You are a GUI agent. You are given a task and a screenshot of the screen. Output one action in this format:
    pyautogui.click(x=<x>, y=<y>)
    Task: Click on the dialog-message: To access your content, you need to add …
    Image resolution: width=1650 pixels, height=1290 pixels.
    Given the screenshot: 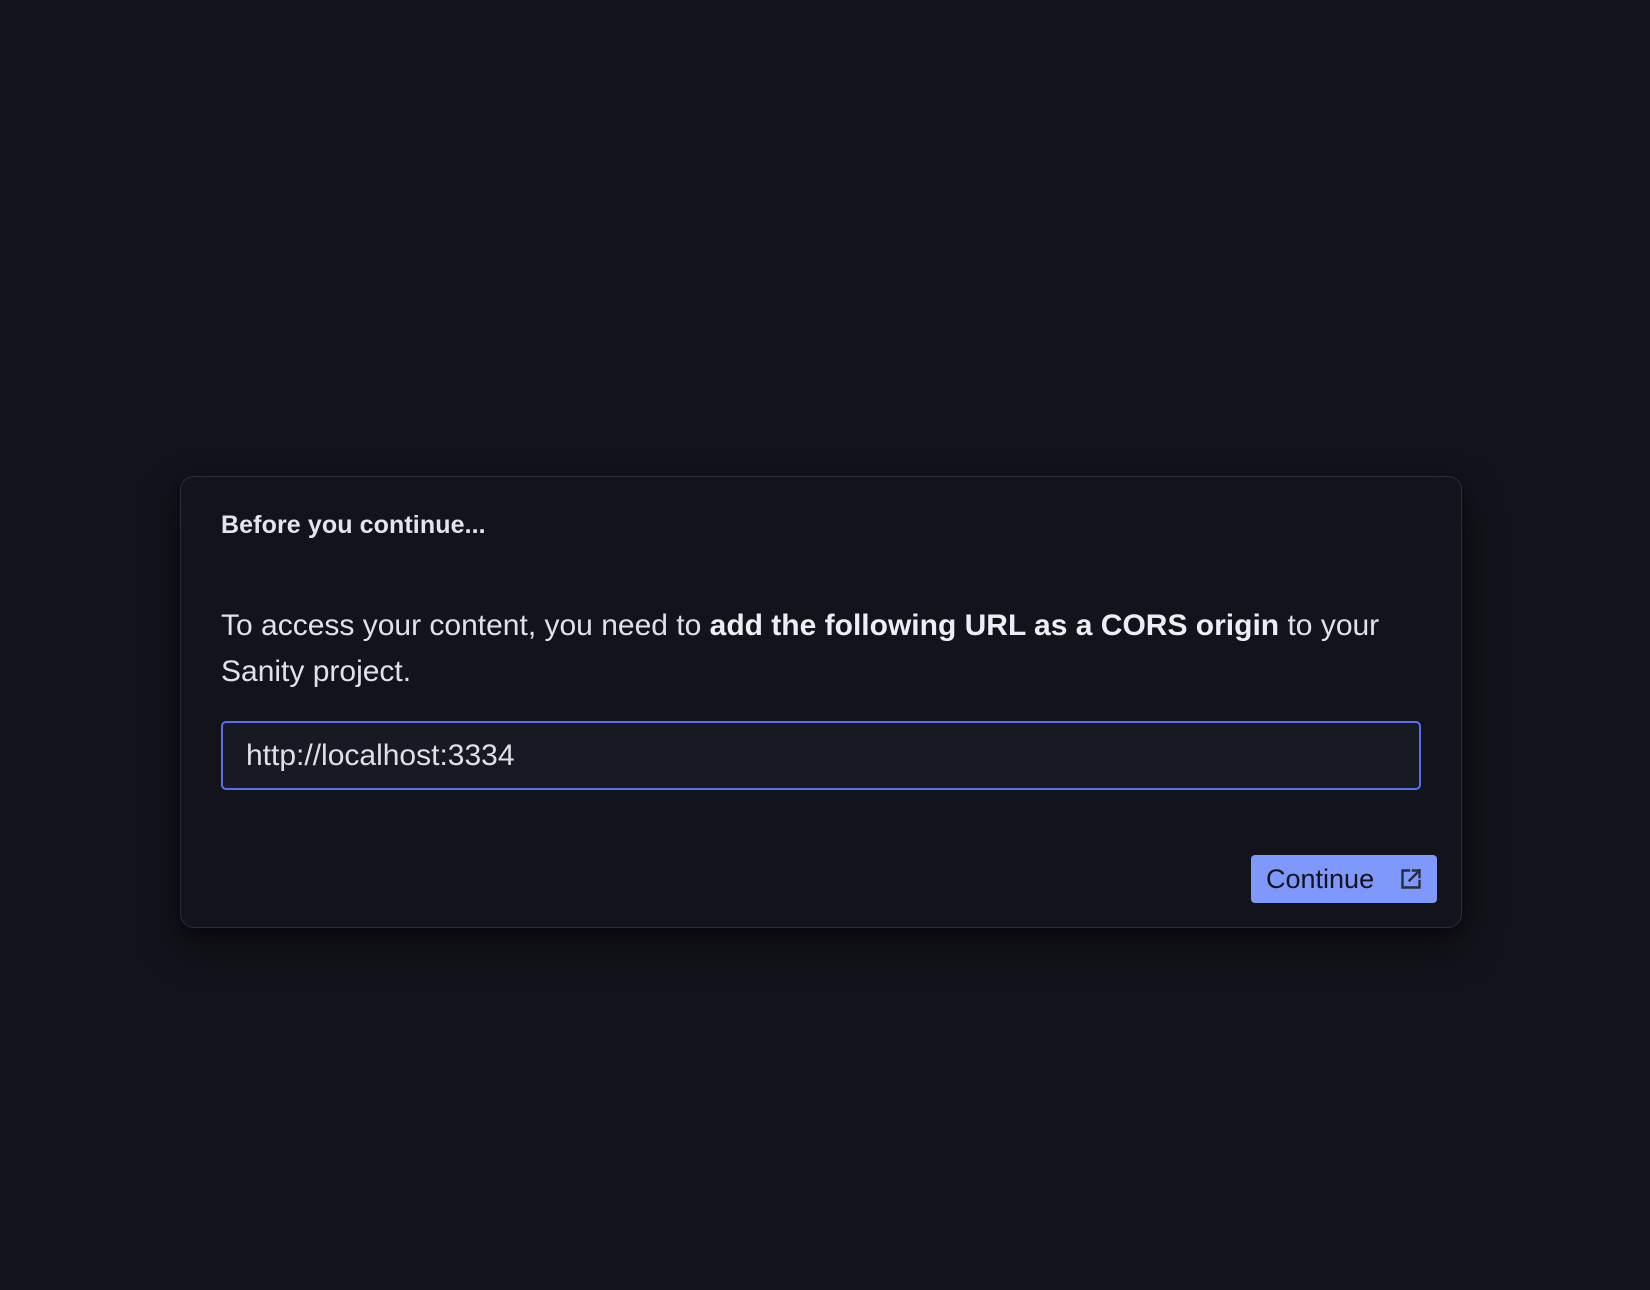 What is the action you would take?
    pyautogui.click(x=821, y=649)
    